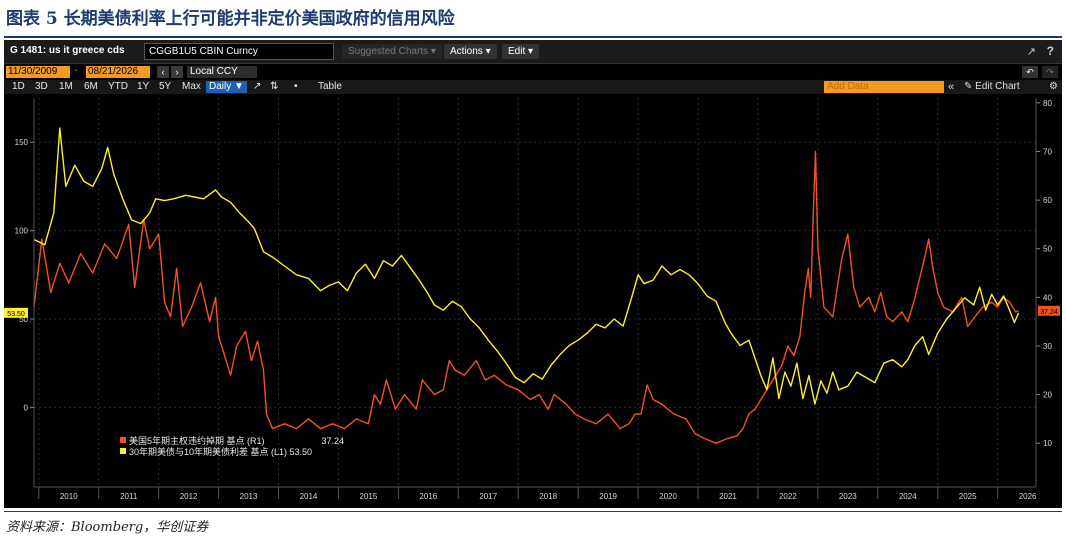 The height and width of the screenshot is (542, 1066). Describe the element at coordinates (521, 51) in the screenshot. I see `edit-menu-button: Edit ▾` at that location.